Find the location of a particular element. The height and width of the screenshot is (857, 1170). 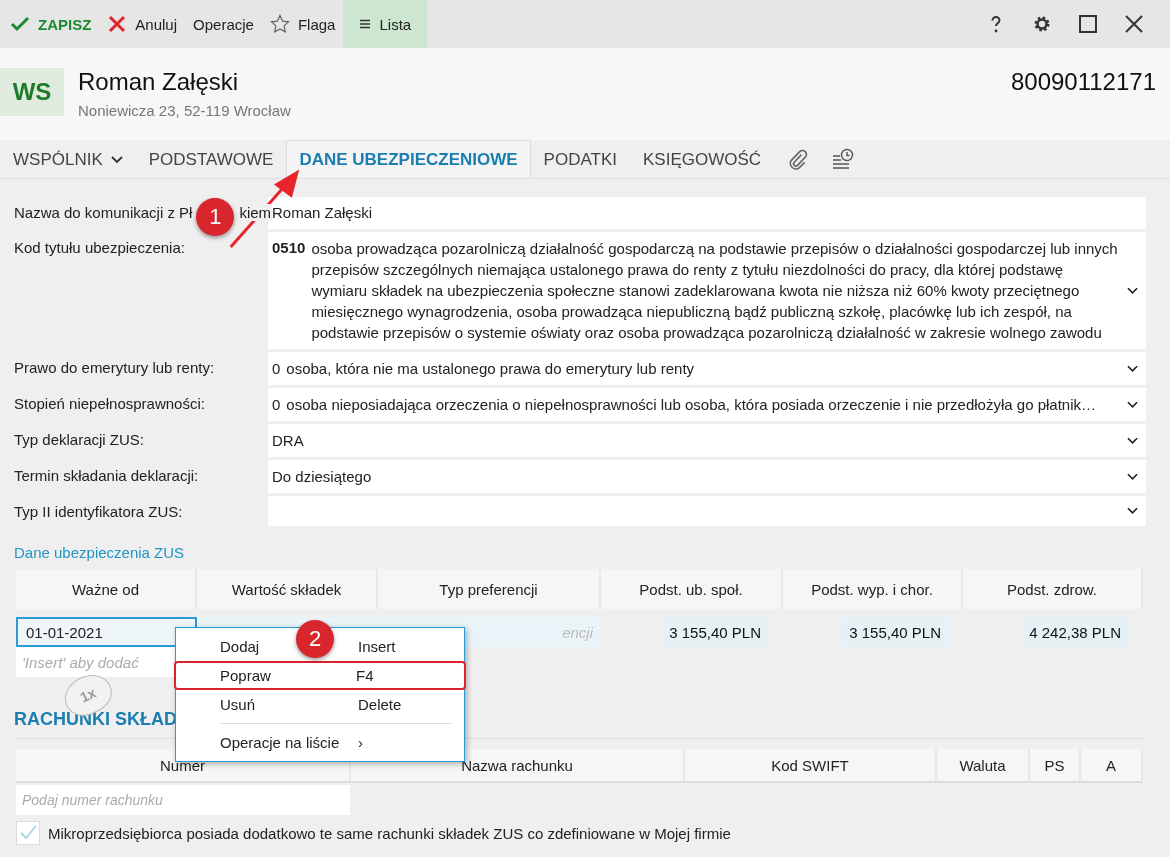

shortcut-label: F4 is located at coordinates (365, 675).